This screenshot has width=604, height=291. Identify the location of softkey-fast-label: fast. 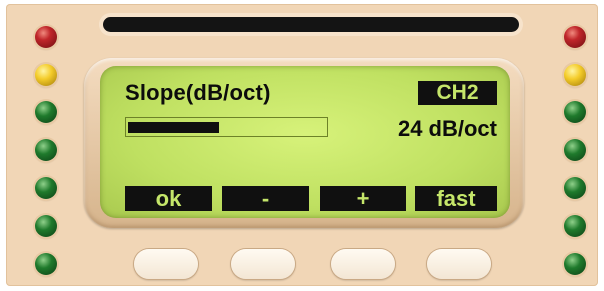
(456, 198).